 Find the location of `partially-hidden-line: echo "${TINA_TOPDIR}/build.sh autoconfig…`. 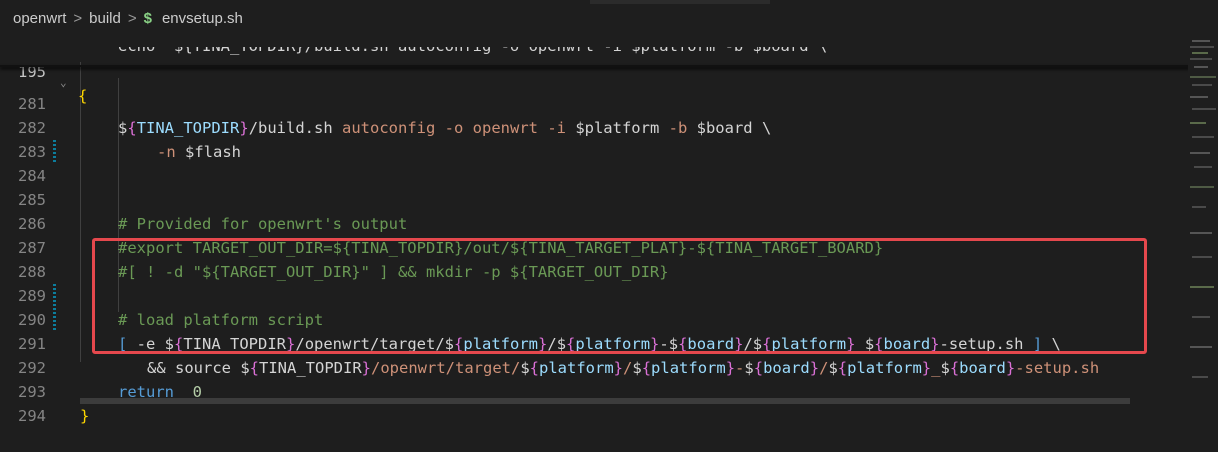

partially-hidden-line: echo "${TINA_TOPDIR}/build.sh autoconfig… is located at coordinates (472, 54).